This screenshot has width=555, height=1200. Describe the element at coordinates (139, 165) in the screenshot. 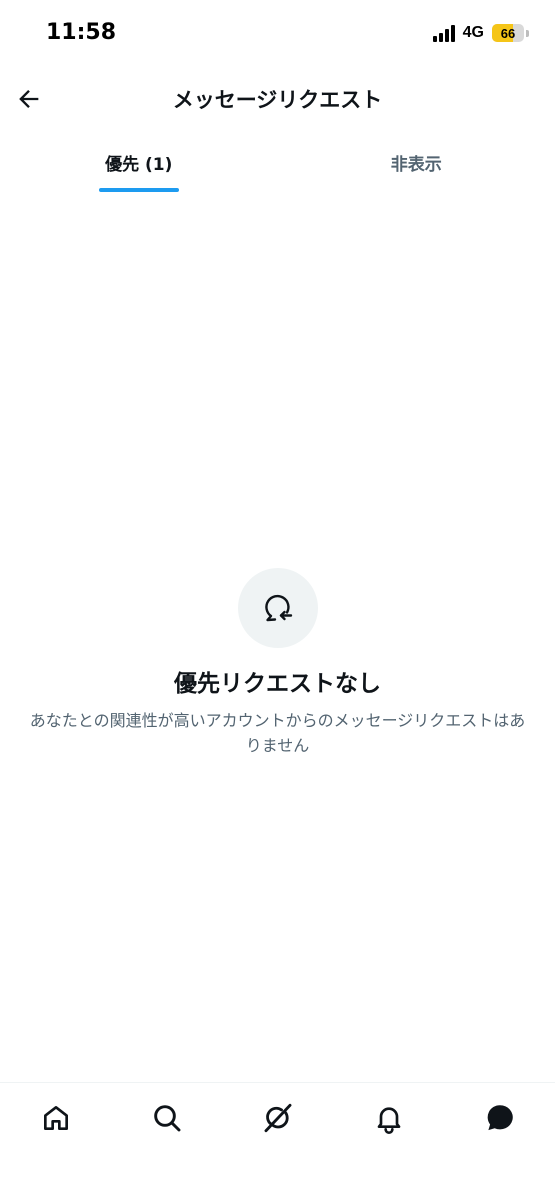

I see `tab-priority-label: 優先 (1)` at that location.